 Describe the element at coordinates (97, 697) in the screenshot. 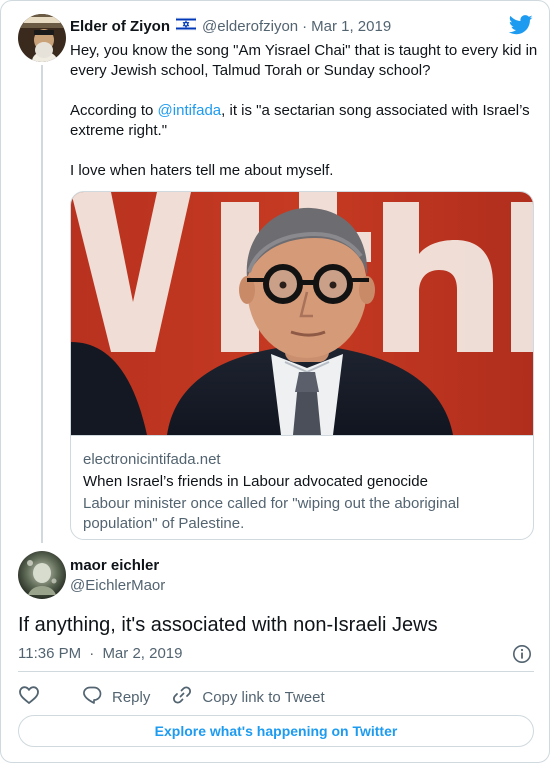

I see `reply-bubble-icon` at that location.